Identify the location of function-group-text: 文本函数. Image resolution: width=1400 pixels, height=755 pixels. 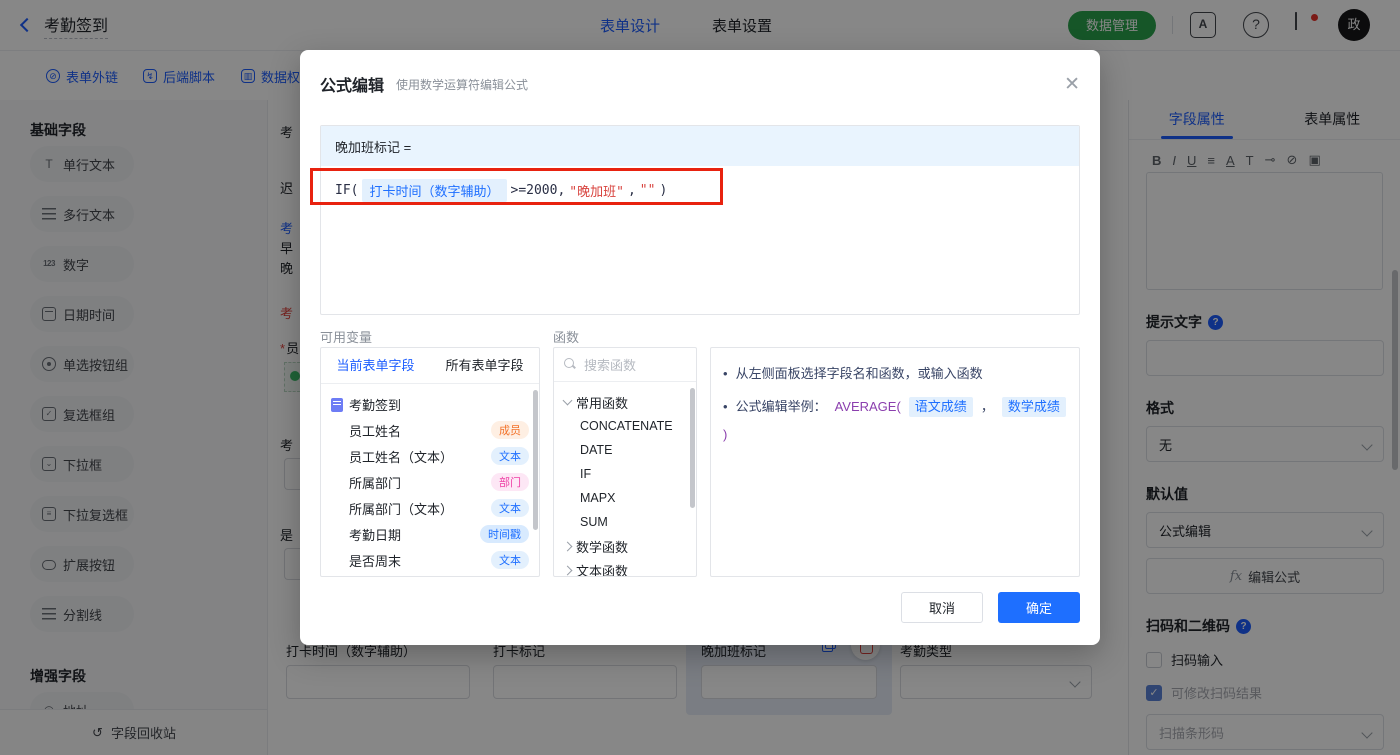
(624, 567).